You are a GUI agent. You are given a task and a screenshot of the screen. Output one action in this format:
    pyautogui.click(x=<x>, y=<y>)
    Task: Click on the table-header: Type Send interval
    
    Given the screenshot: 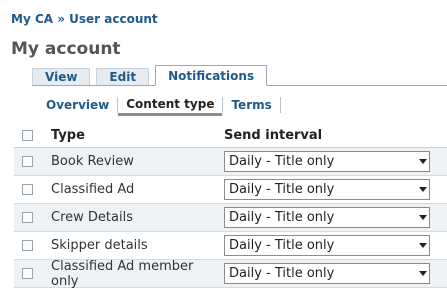 What is the action you would take?
    pyautogui.click(x=230, y=135)
    